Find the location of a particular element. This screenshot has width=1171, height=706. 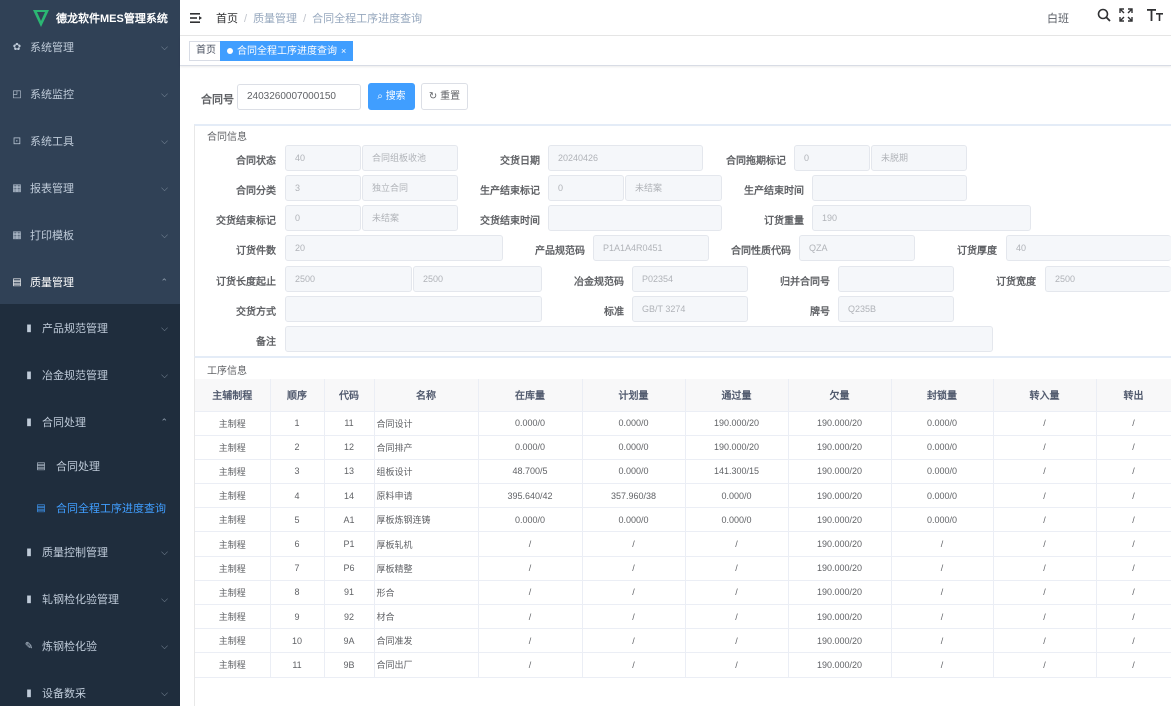

table-row: 主制程 7 P6 厚板精整 / //190.000/20// / is located at coordinates (683, 568).